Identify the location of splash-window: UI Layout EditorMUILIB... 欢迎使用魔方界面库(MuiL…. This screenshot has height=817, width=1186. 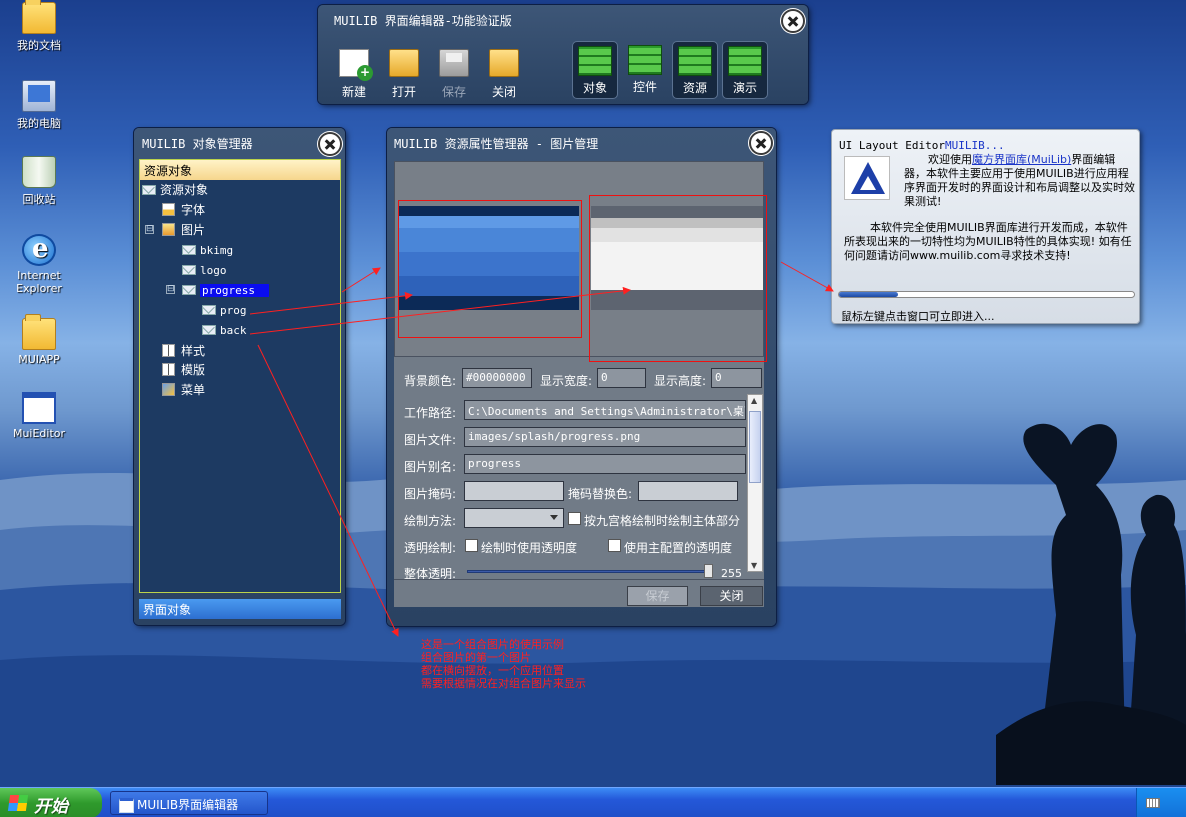
(985, 226).